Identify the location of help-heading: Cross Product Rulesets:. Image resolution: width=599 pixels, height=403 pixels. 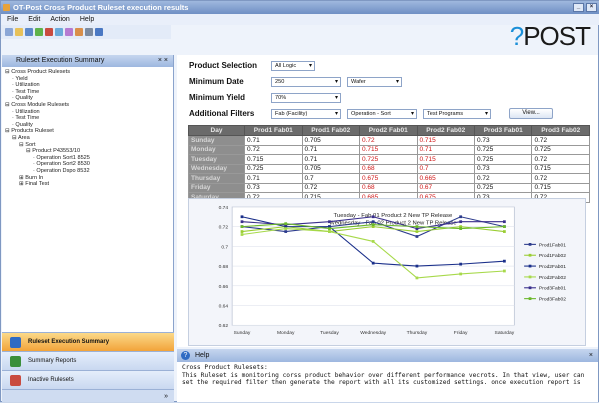
(225, 367).